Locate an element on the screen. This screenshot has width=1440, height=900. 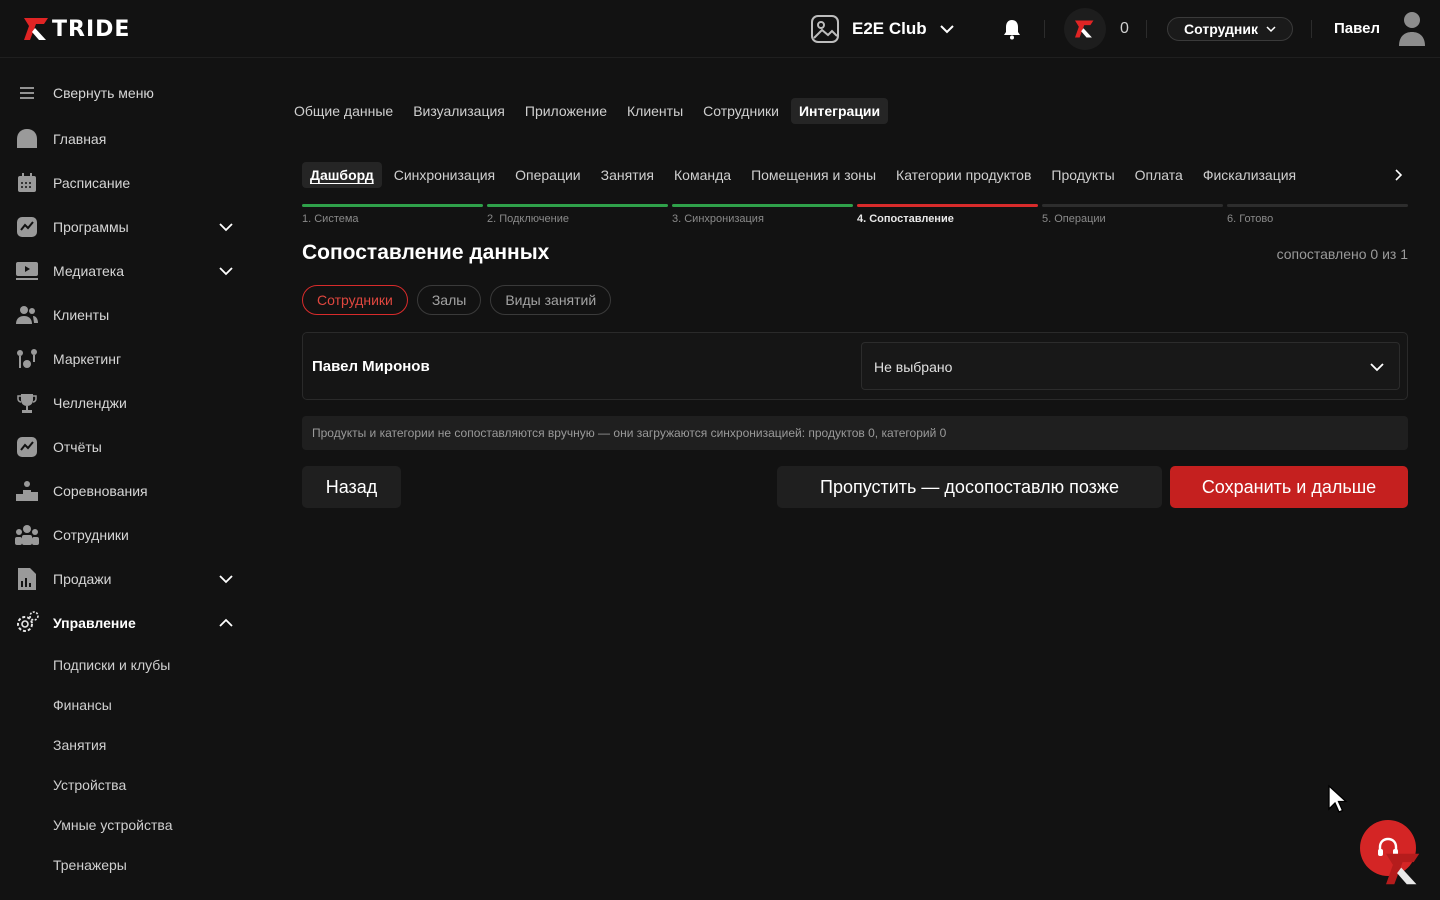
tab-team: Команда is located at coordinates (702, 175).